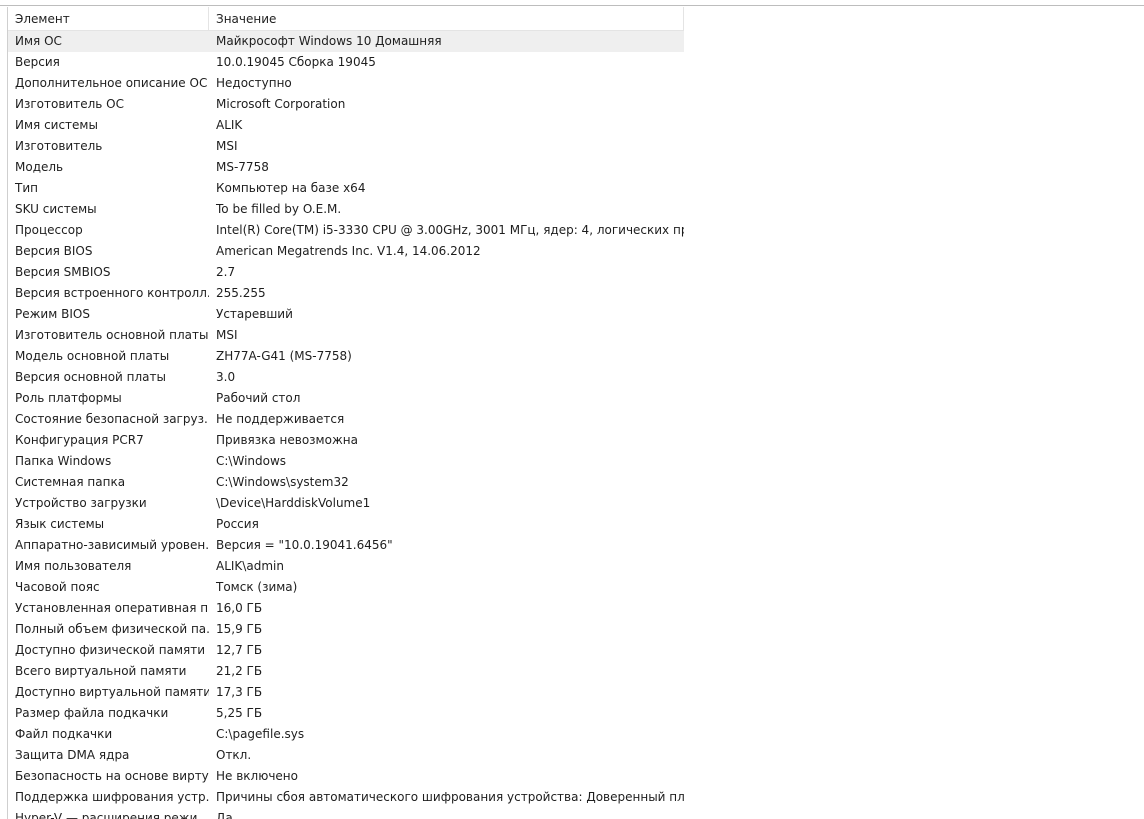 Image resolution: width=1144 pixels, height=819 pixels. What do you see at coordinates (250, 566) in the screenshot?
I see `row-value-cell: ALIK\admin` at bounding box center [250, 566].